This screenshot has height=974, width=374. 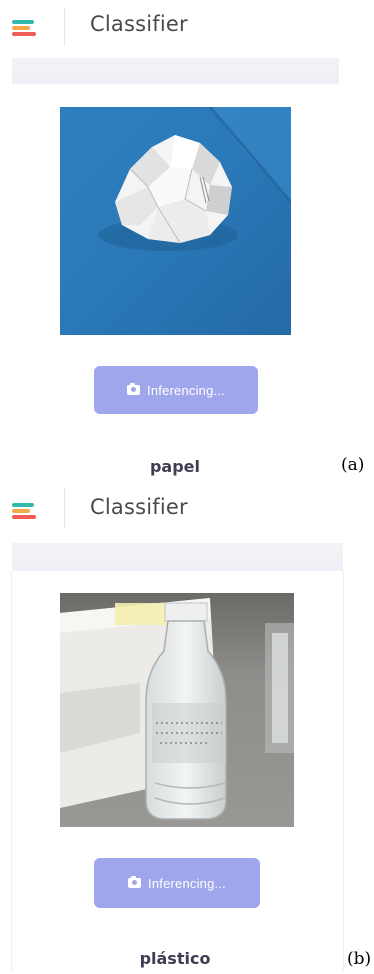 I want to click on crumpled-paper-image, so click(x=175, y=221).